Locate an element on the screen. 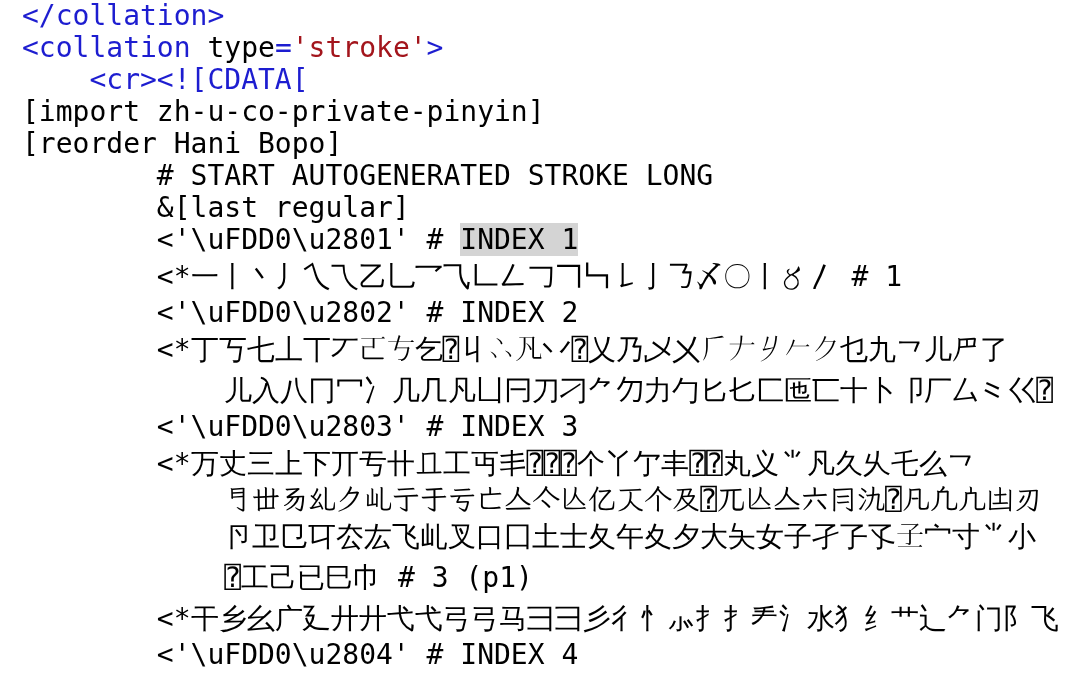 The height and width of the screenshot is (698, 1074). code-line: <*一丨丶丿乀乁乙乚乛⺄𠃊𠃋𠃌𠃍𠃑𠄌亅𠄎〆〇〡〥〳 # 1 is located at coordinates (529, 276).